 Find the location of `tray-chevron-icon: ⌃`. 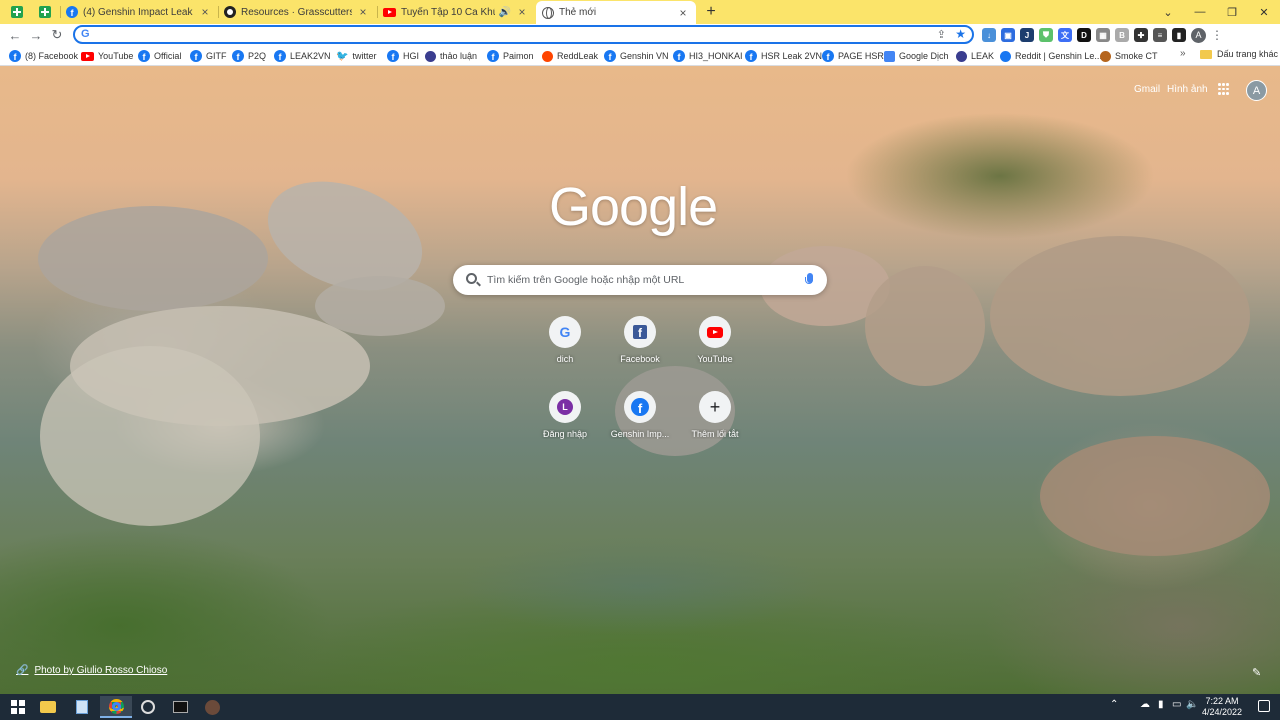

tray-chevron-icon: ⌃ is located at coordinates (1114, 704).